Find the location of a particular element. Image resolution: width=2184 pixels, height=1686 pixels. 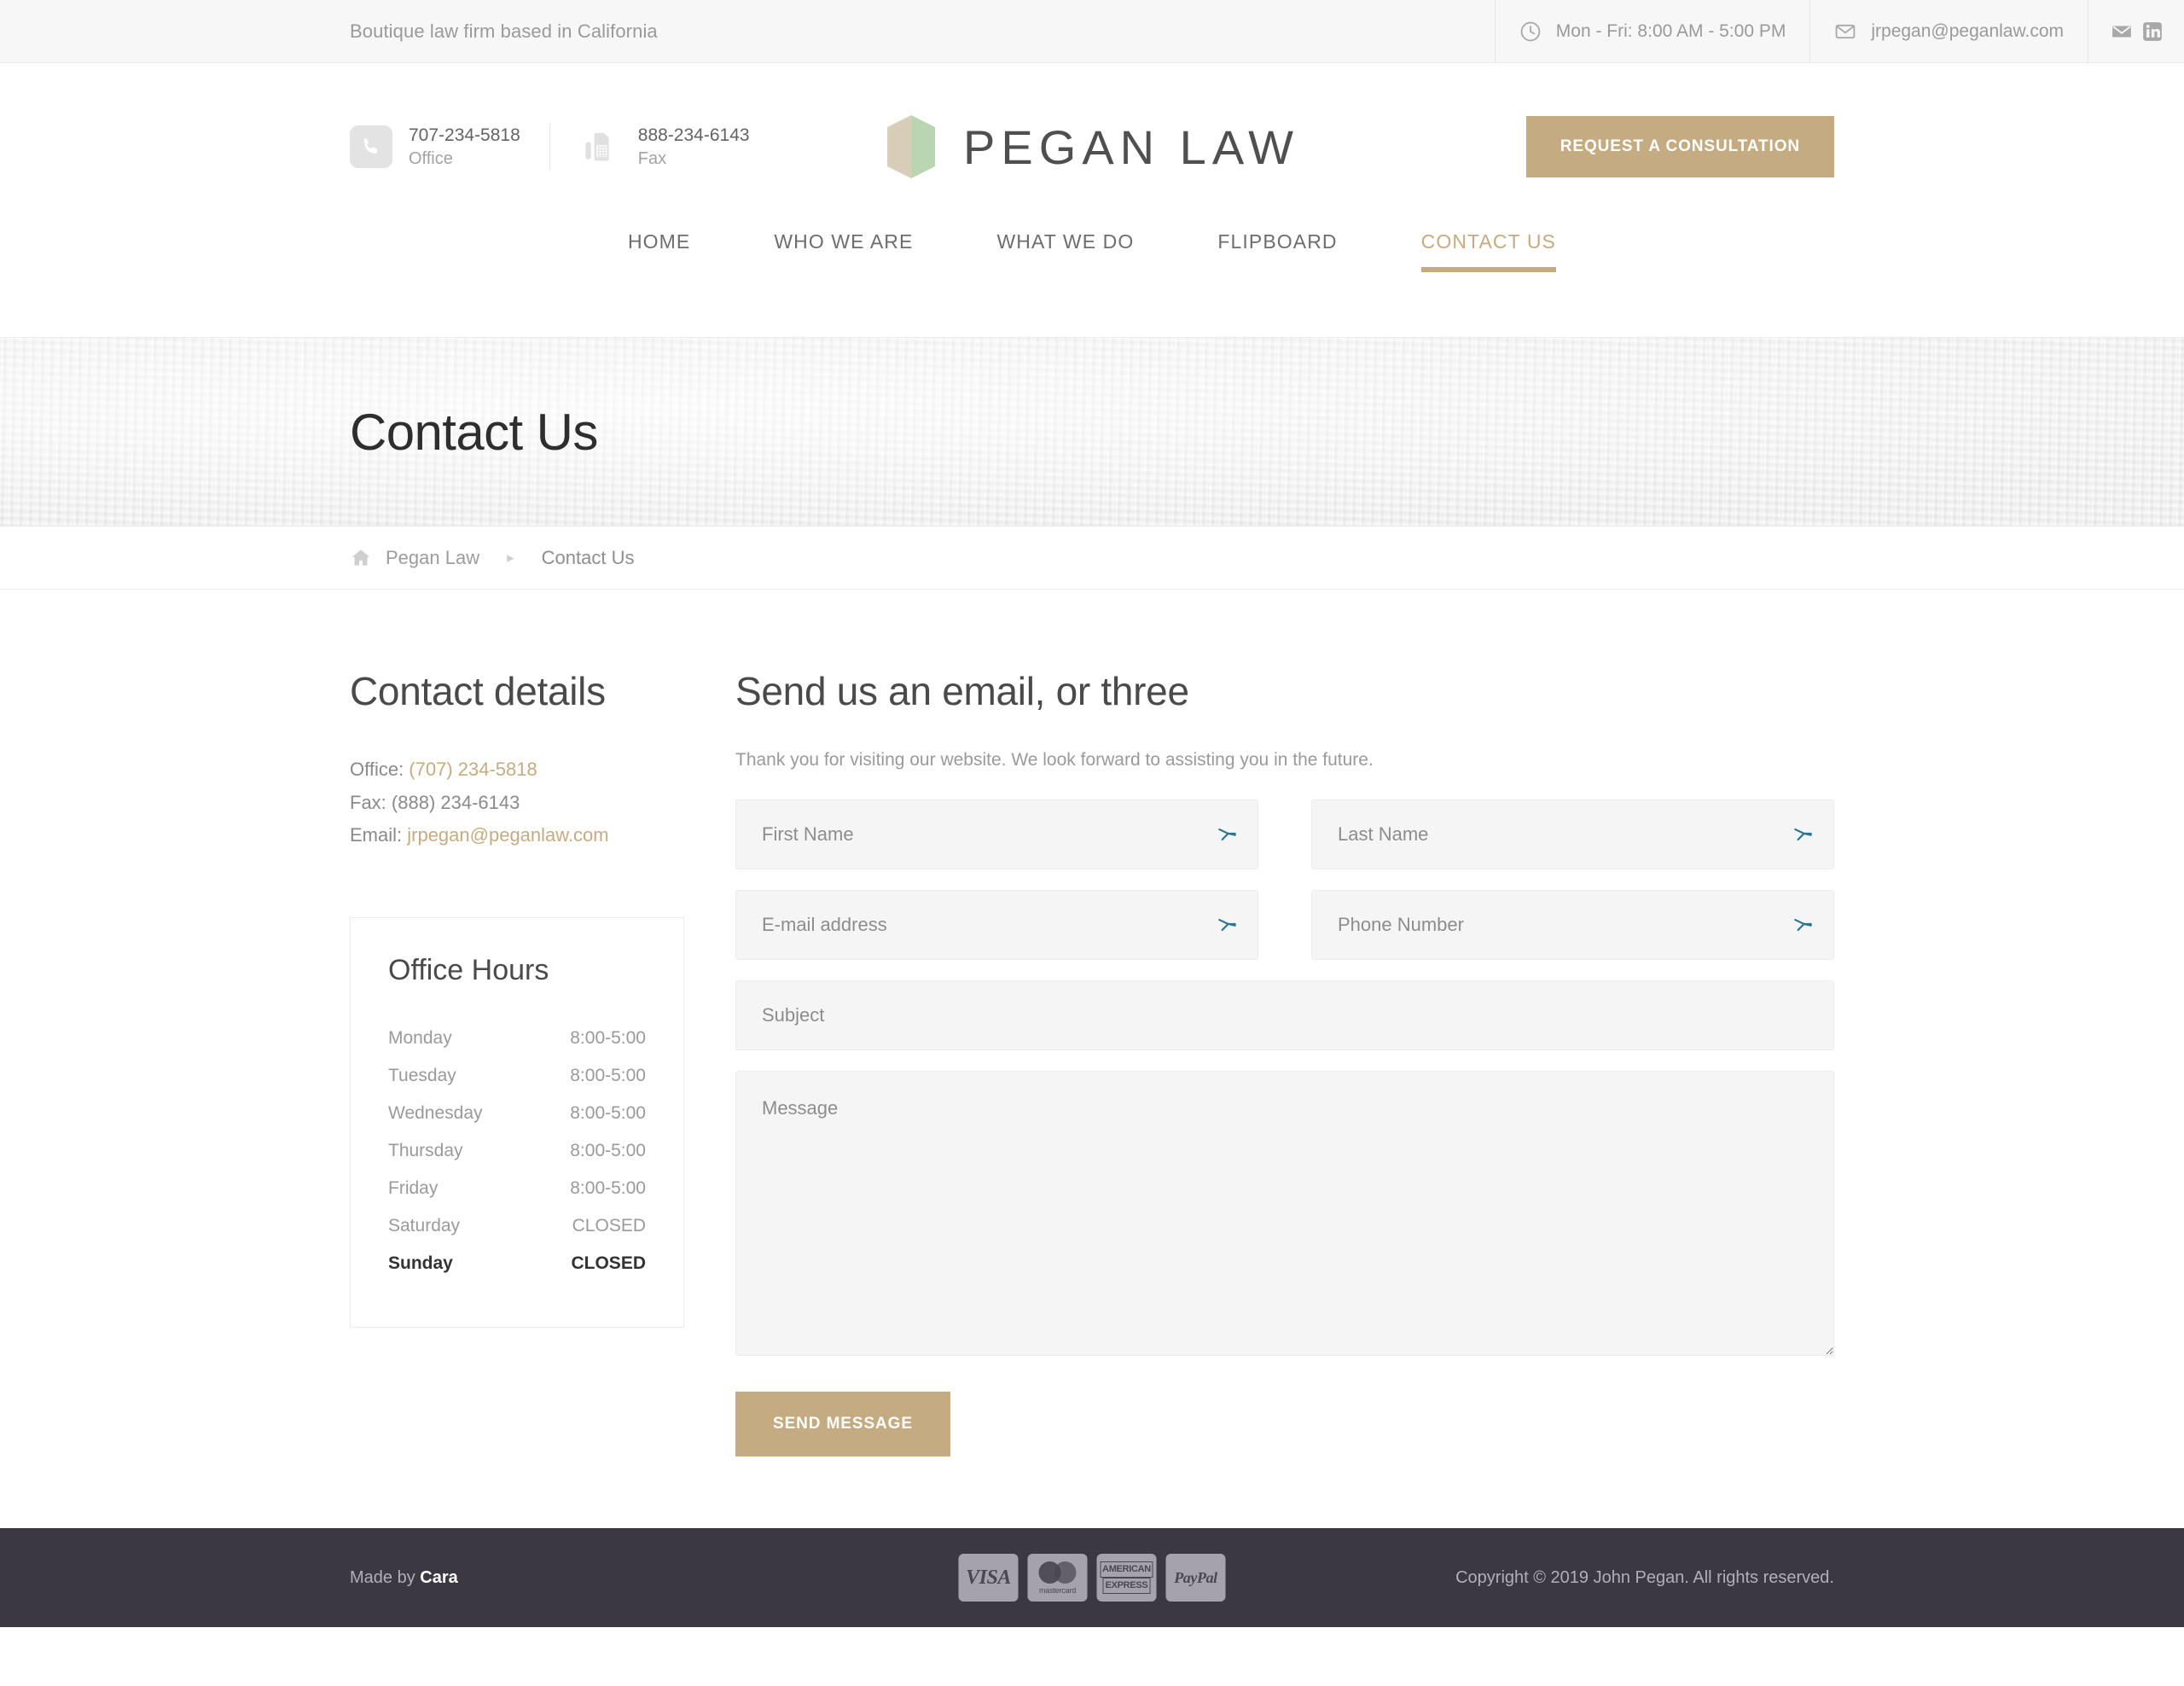

hours-row: Saturday CLOSED is located at coordinates (517, 1226).